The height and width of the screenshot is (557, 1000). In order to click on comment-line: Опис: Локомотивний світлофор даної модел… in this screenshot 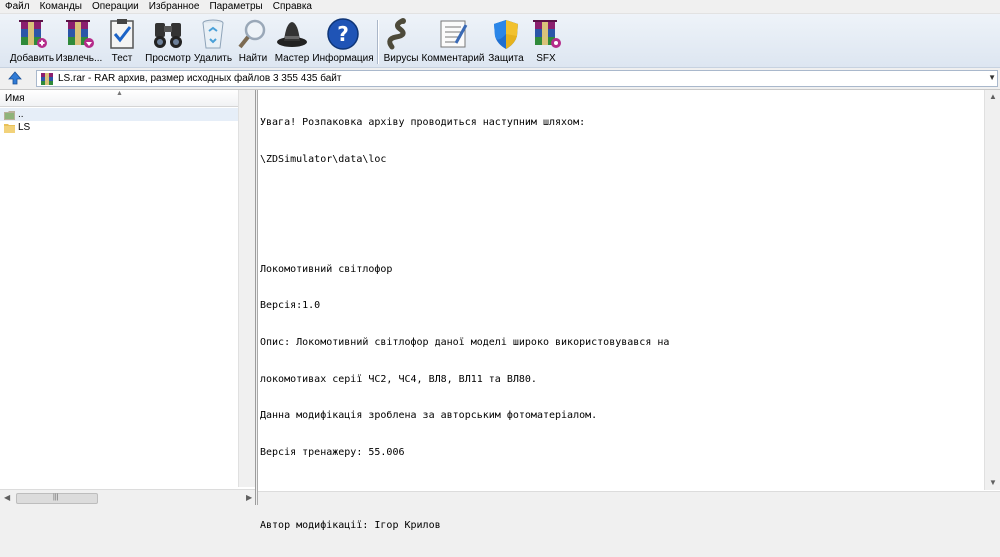, I will do `click(465, 343)`.